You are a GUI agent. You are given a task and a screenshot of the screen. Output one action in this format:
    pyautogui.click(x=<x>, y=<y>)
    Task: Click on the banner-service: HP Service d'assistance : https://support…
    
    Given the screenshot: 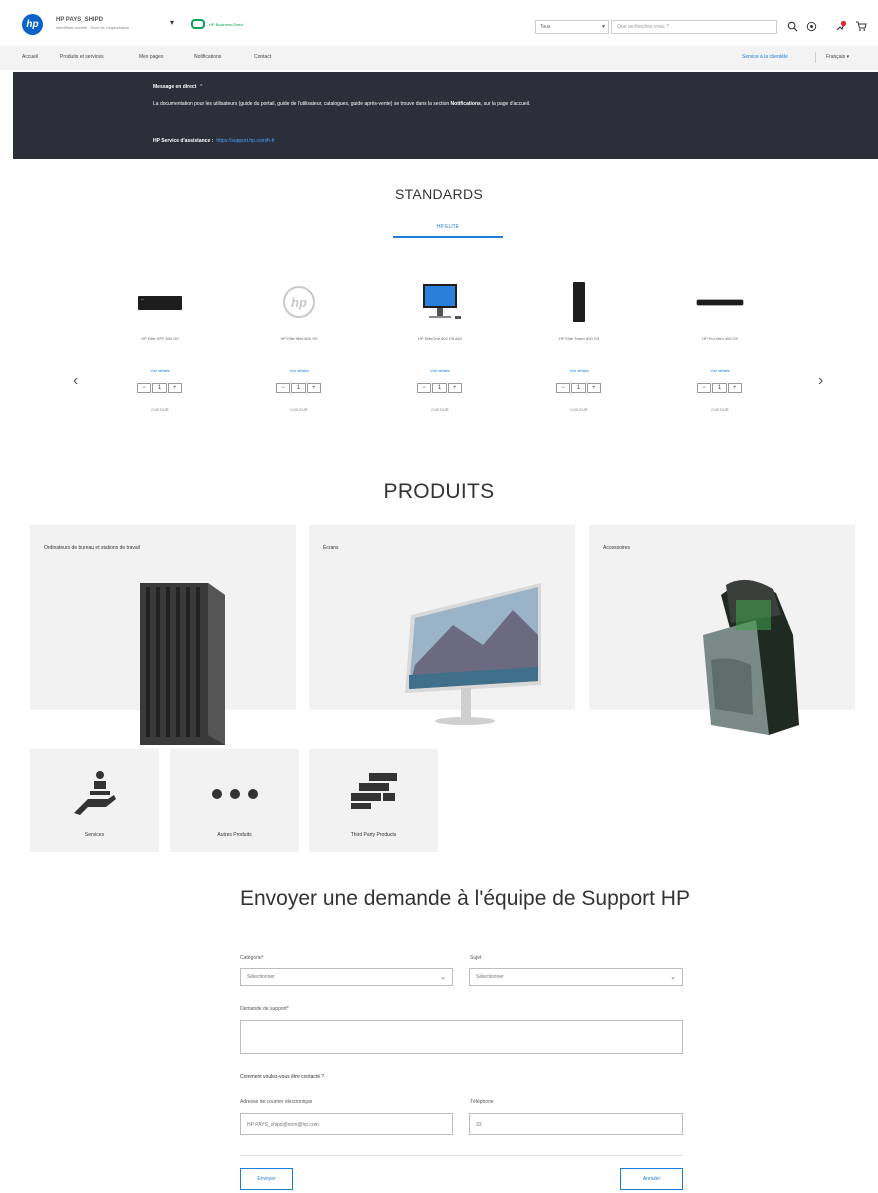 What is the action you would take?
    pyautogui.click(x=214, y=141)
    